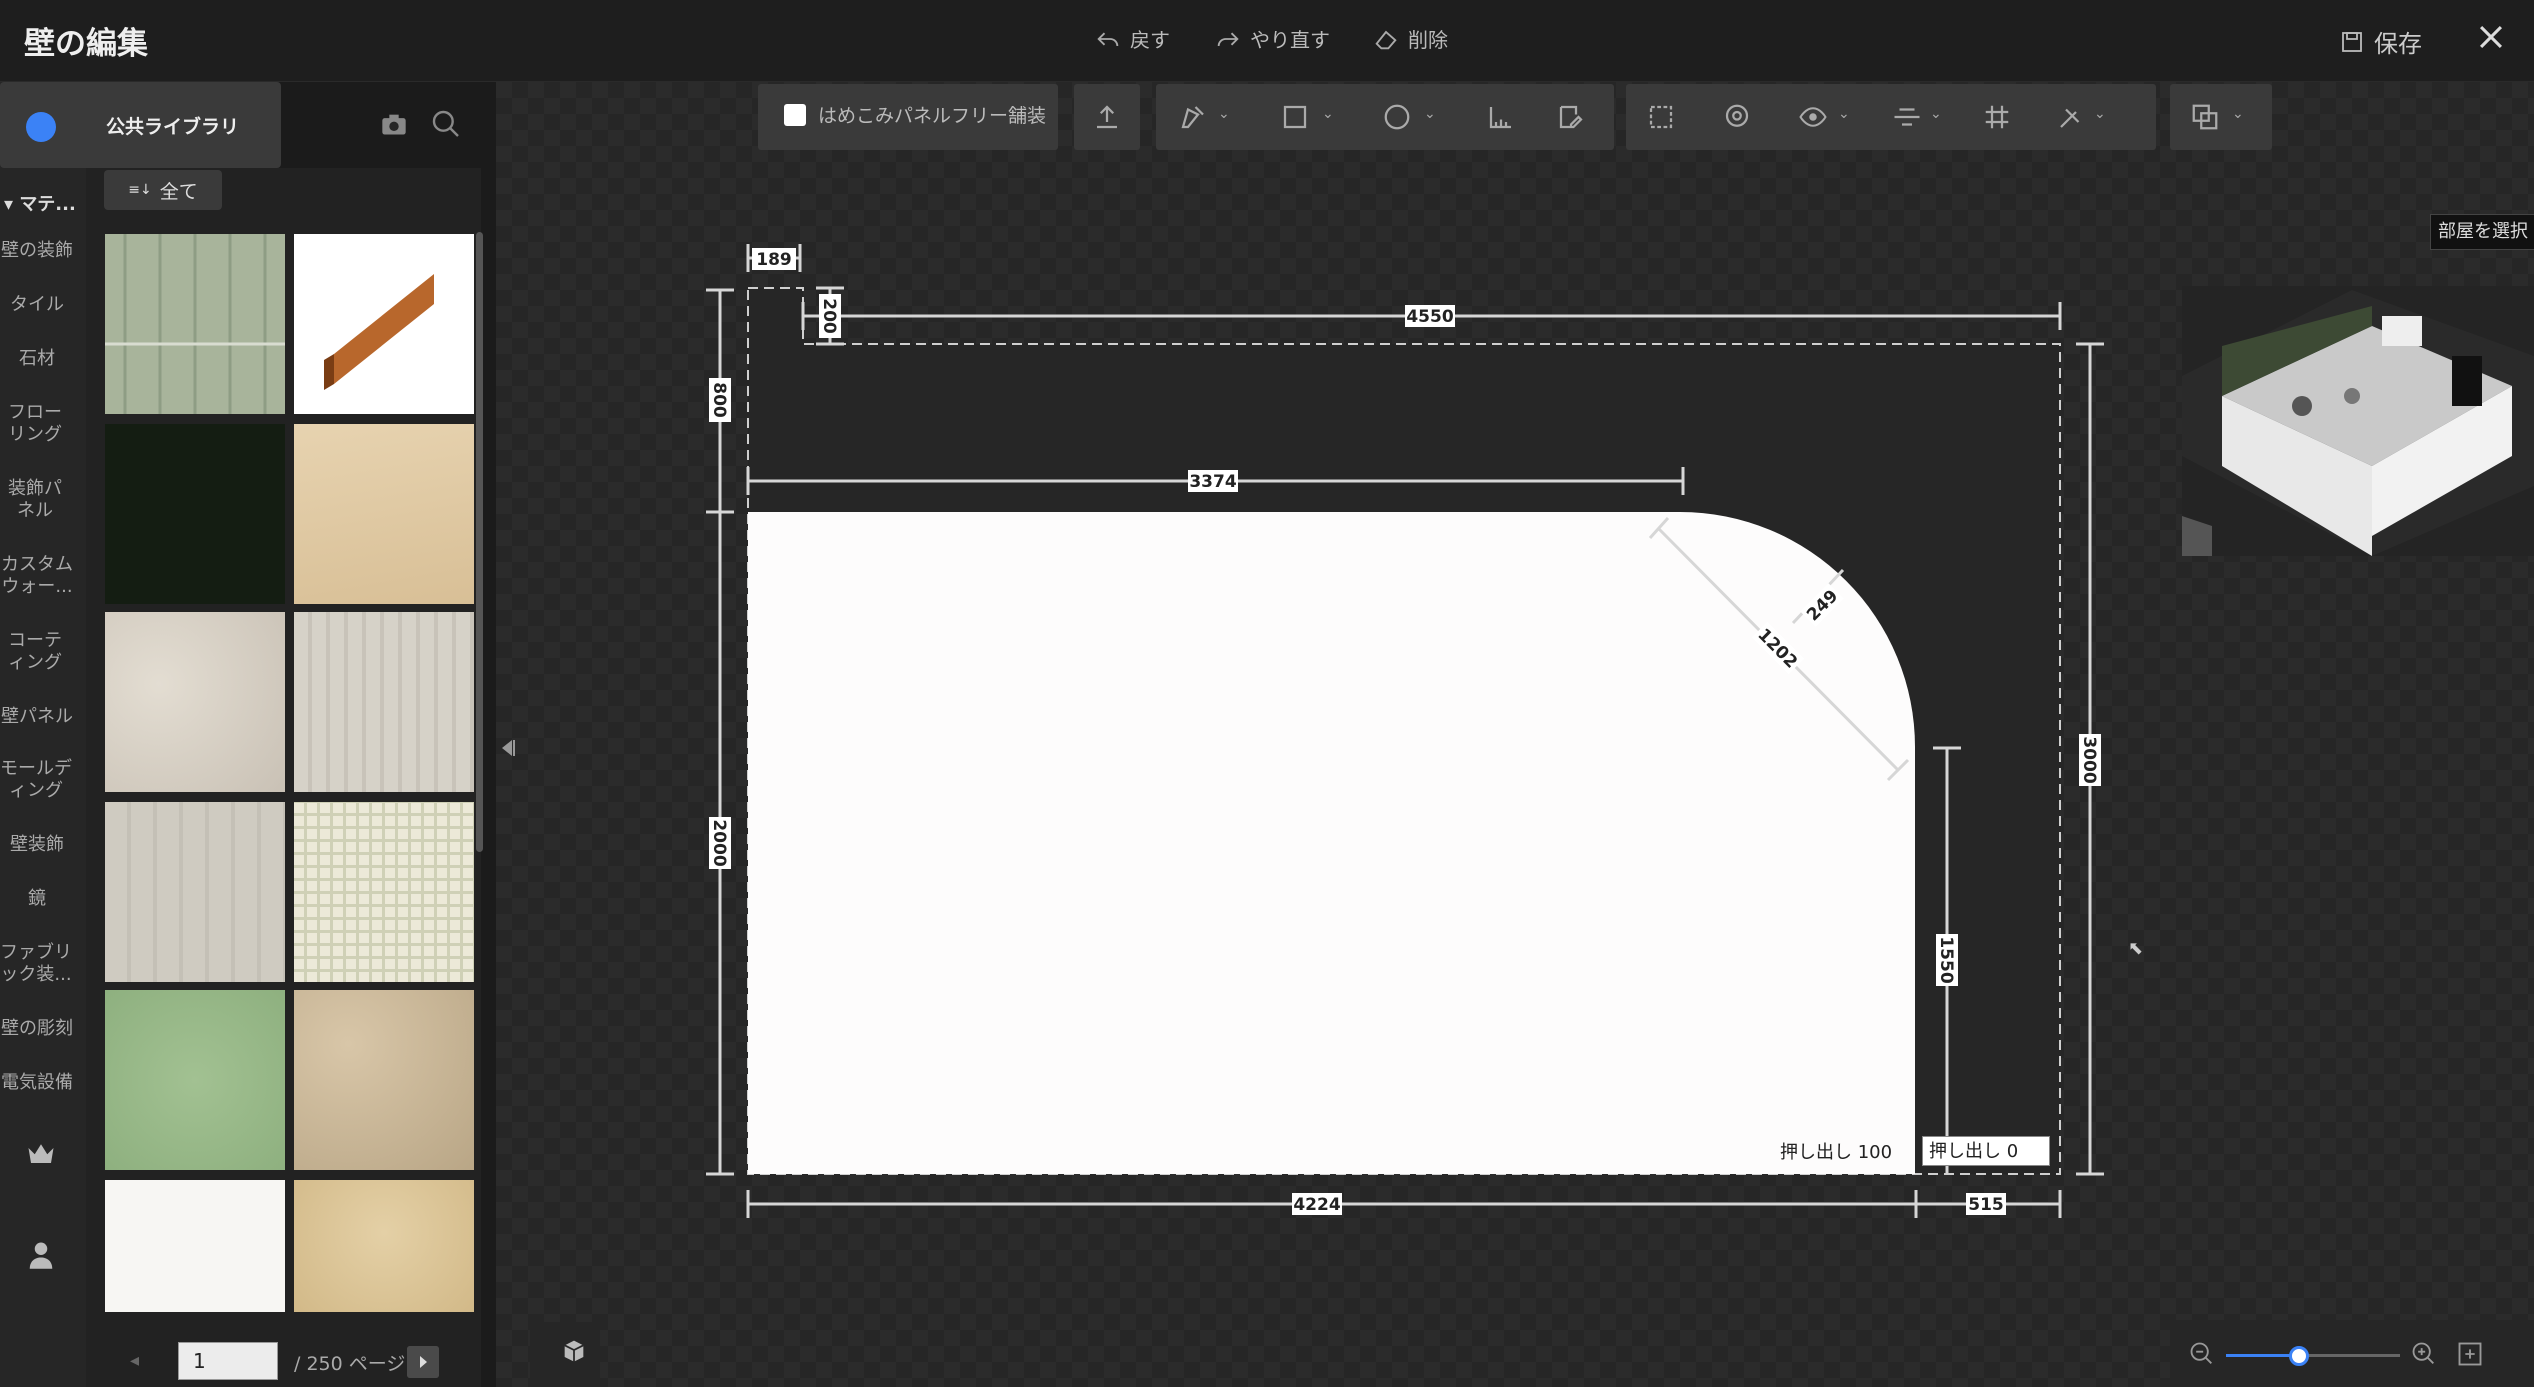 The height and width of the screenshot is (1387, 2534). Describe the element at coordinates (2221, 117) in the screenshot. I see `layers-group: ⌄` at that location.